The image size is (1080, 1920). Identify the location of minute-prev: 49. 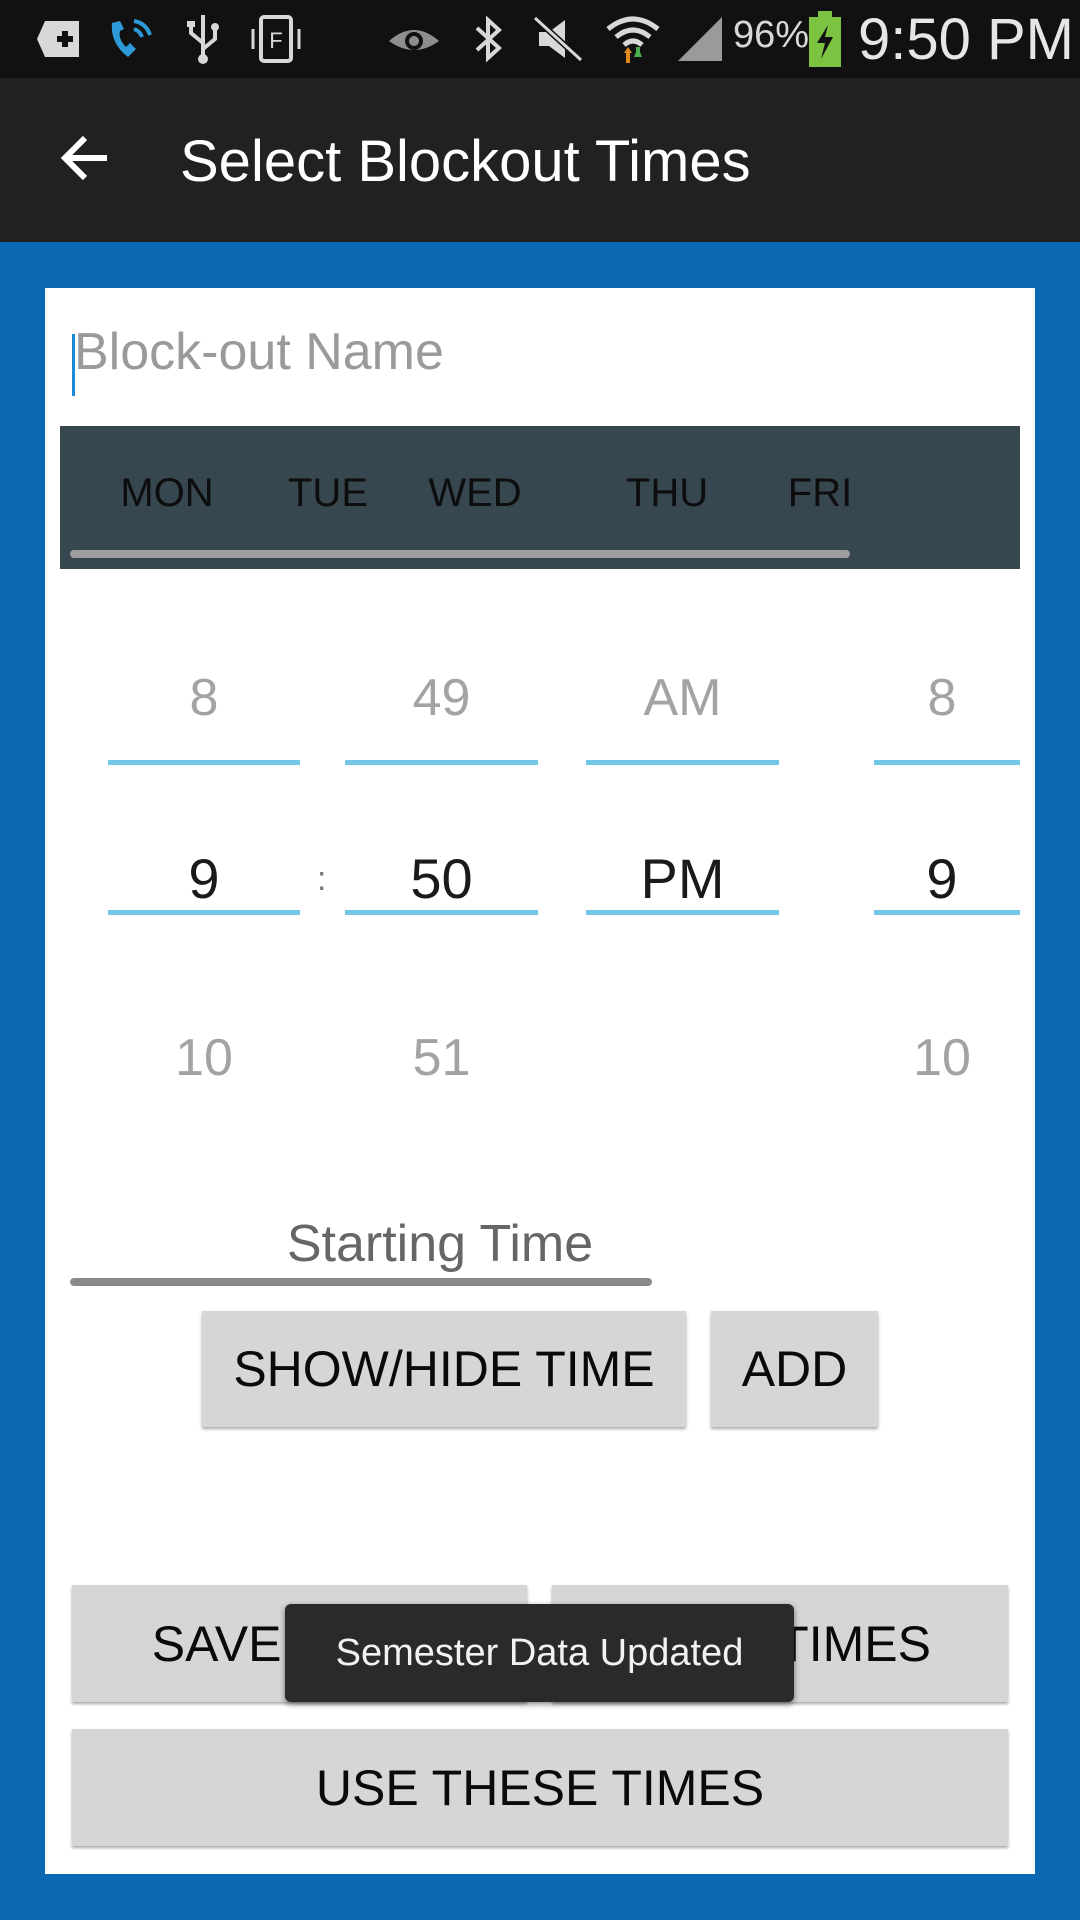
(441, 698).